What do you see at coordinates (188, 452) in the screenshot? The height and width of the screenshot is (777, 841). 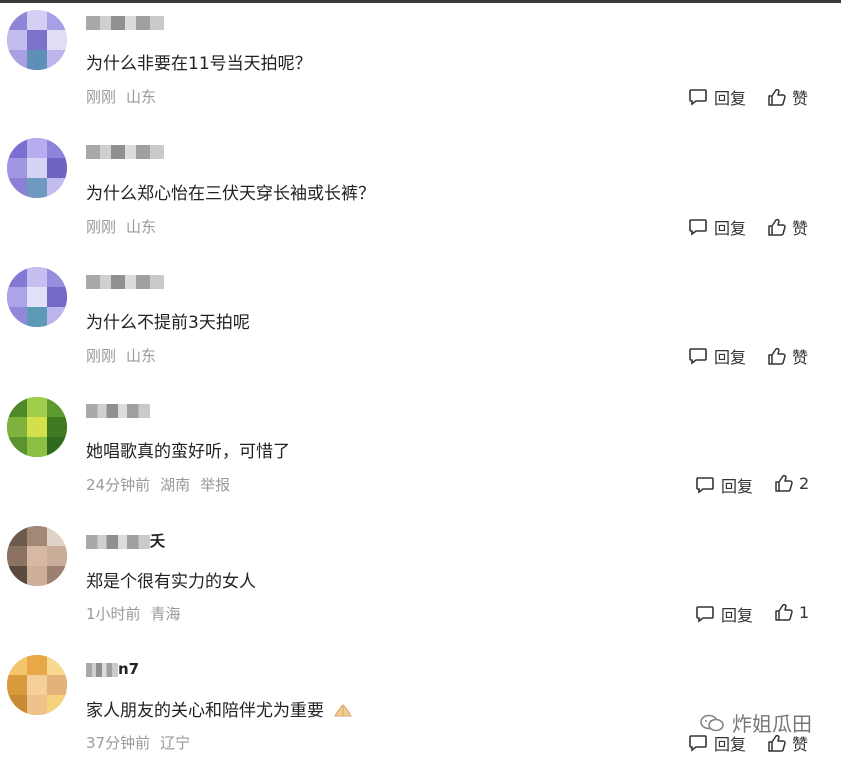 I see `comment-text: 她唱歌真的蛮好听，可惜了` at bounding box center [188, 452].